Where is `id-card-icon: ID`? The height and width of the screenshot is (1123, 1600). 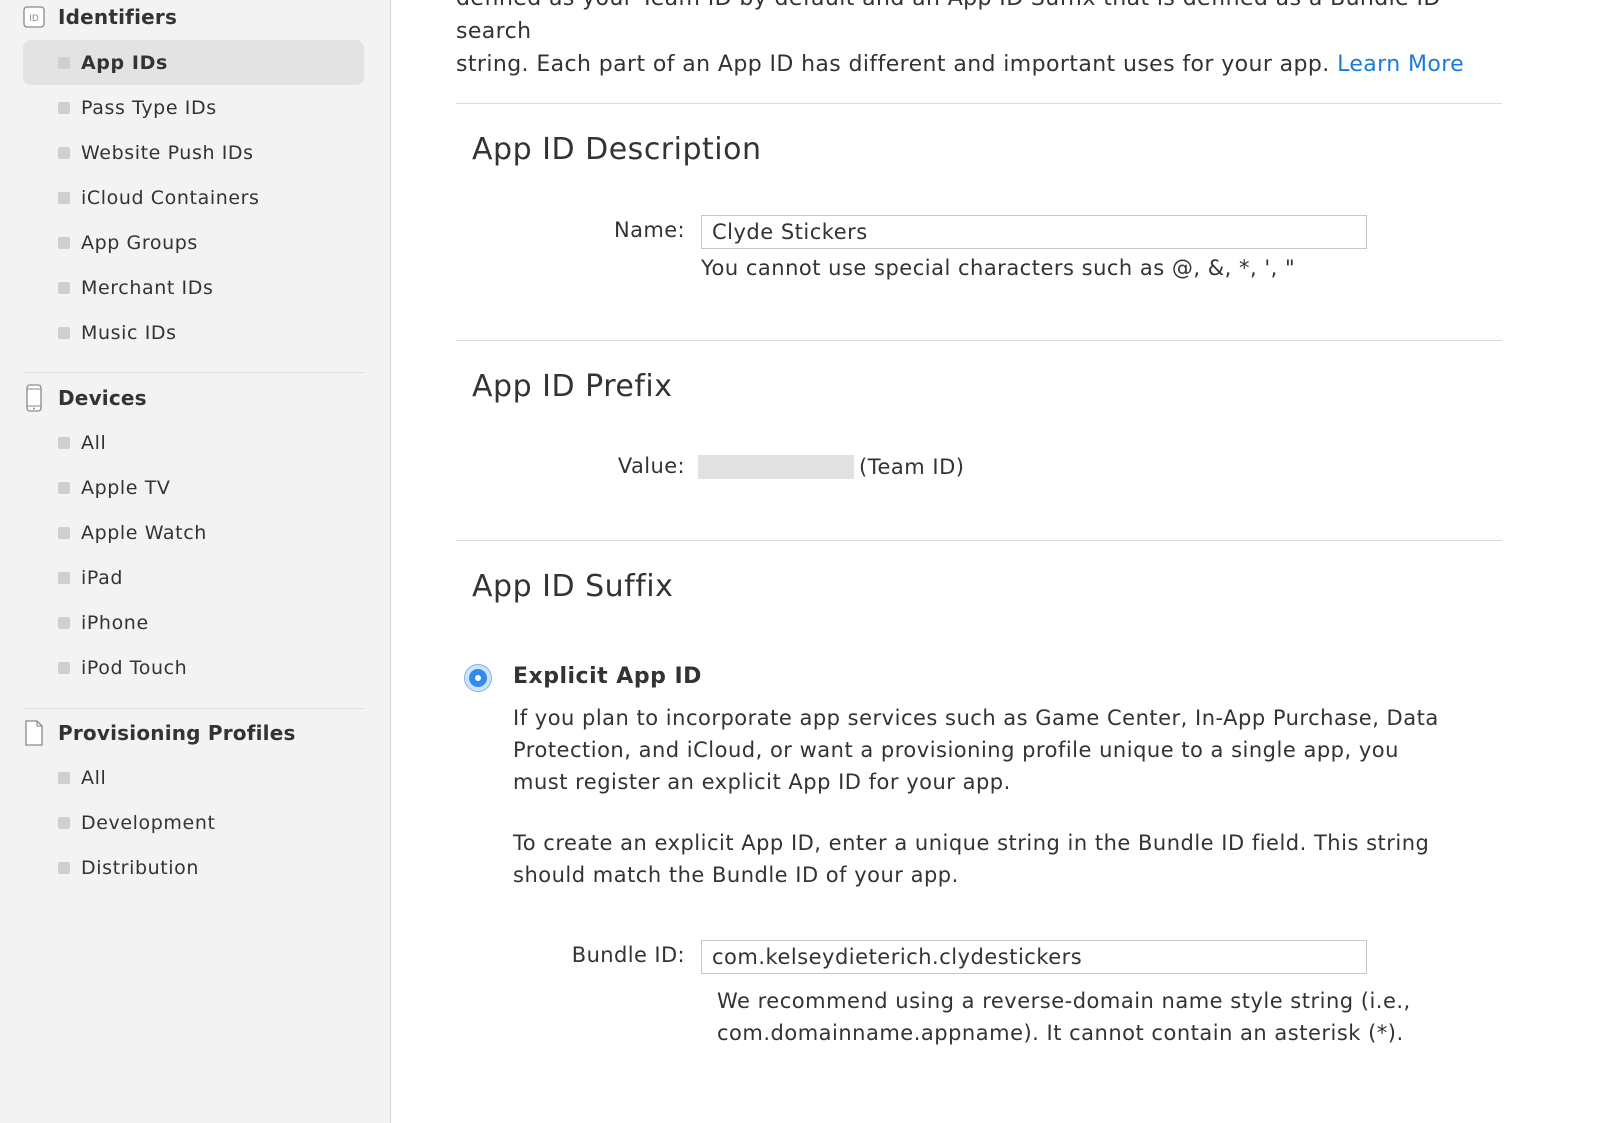
id-card-icon: ID is located at coordinates (34, 17).